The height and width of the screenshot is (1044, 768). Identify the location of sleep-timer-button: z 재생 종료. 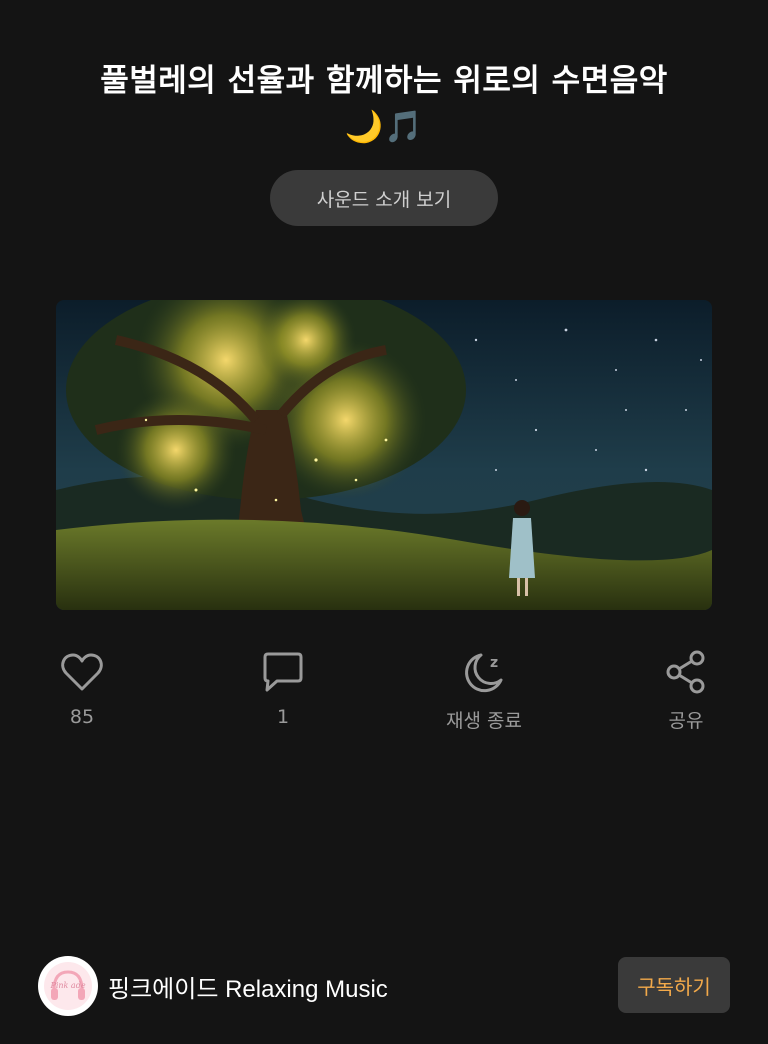
(484, 690).